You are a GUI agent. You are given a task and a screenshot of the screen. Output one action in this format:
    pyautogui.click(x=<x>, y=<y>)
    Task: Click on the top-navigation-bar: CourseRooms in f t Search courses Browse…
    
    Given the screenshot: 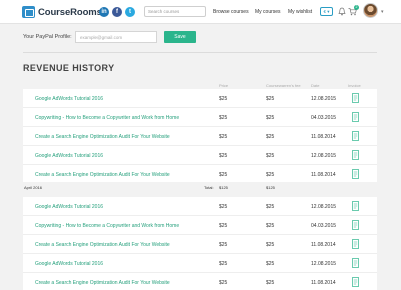 What is the action you would take?
    pyautogui.click(x=200, y=12)
    